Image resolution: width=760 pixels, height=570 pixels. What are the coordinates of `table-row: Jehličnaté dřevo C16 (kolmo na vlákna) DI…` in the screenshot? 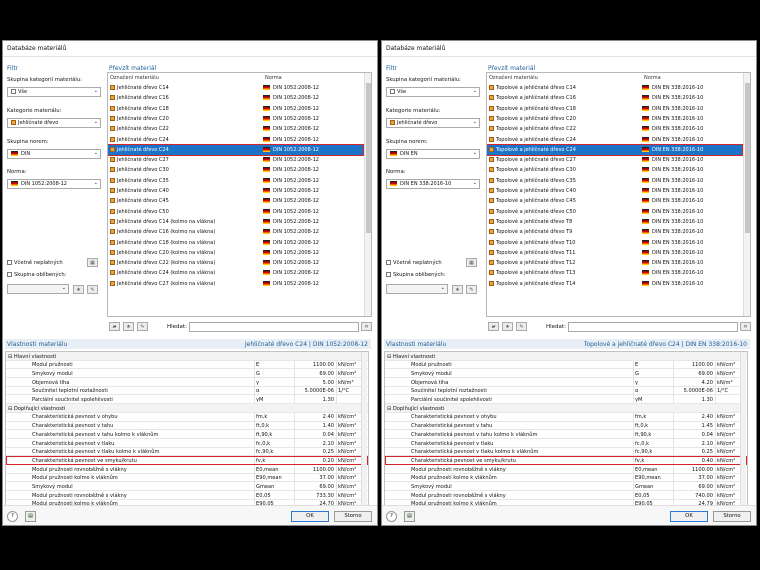 It's located at (235, 232).